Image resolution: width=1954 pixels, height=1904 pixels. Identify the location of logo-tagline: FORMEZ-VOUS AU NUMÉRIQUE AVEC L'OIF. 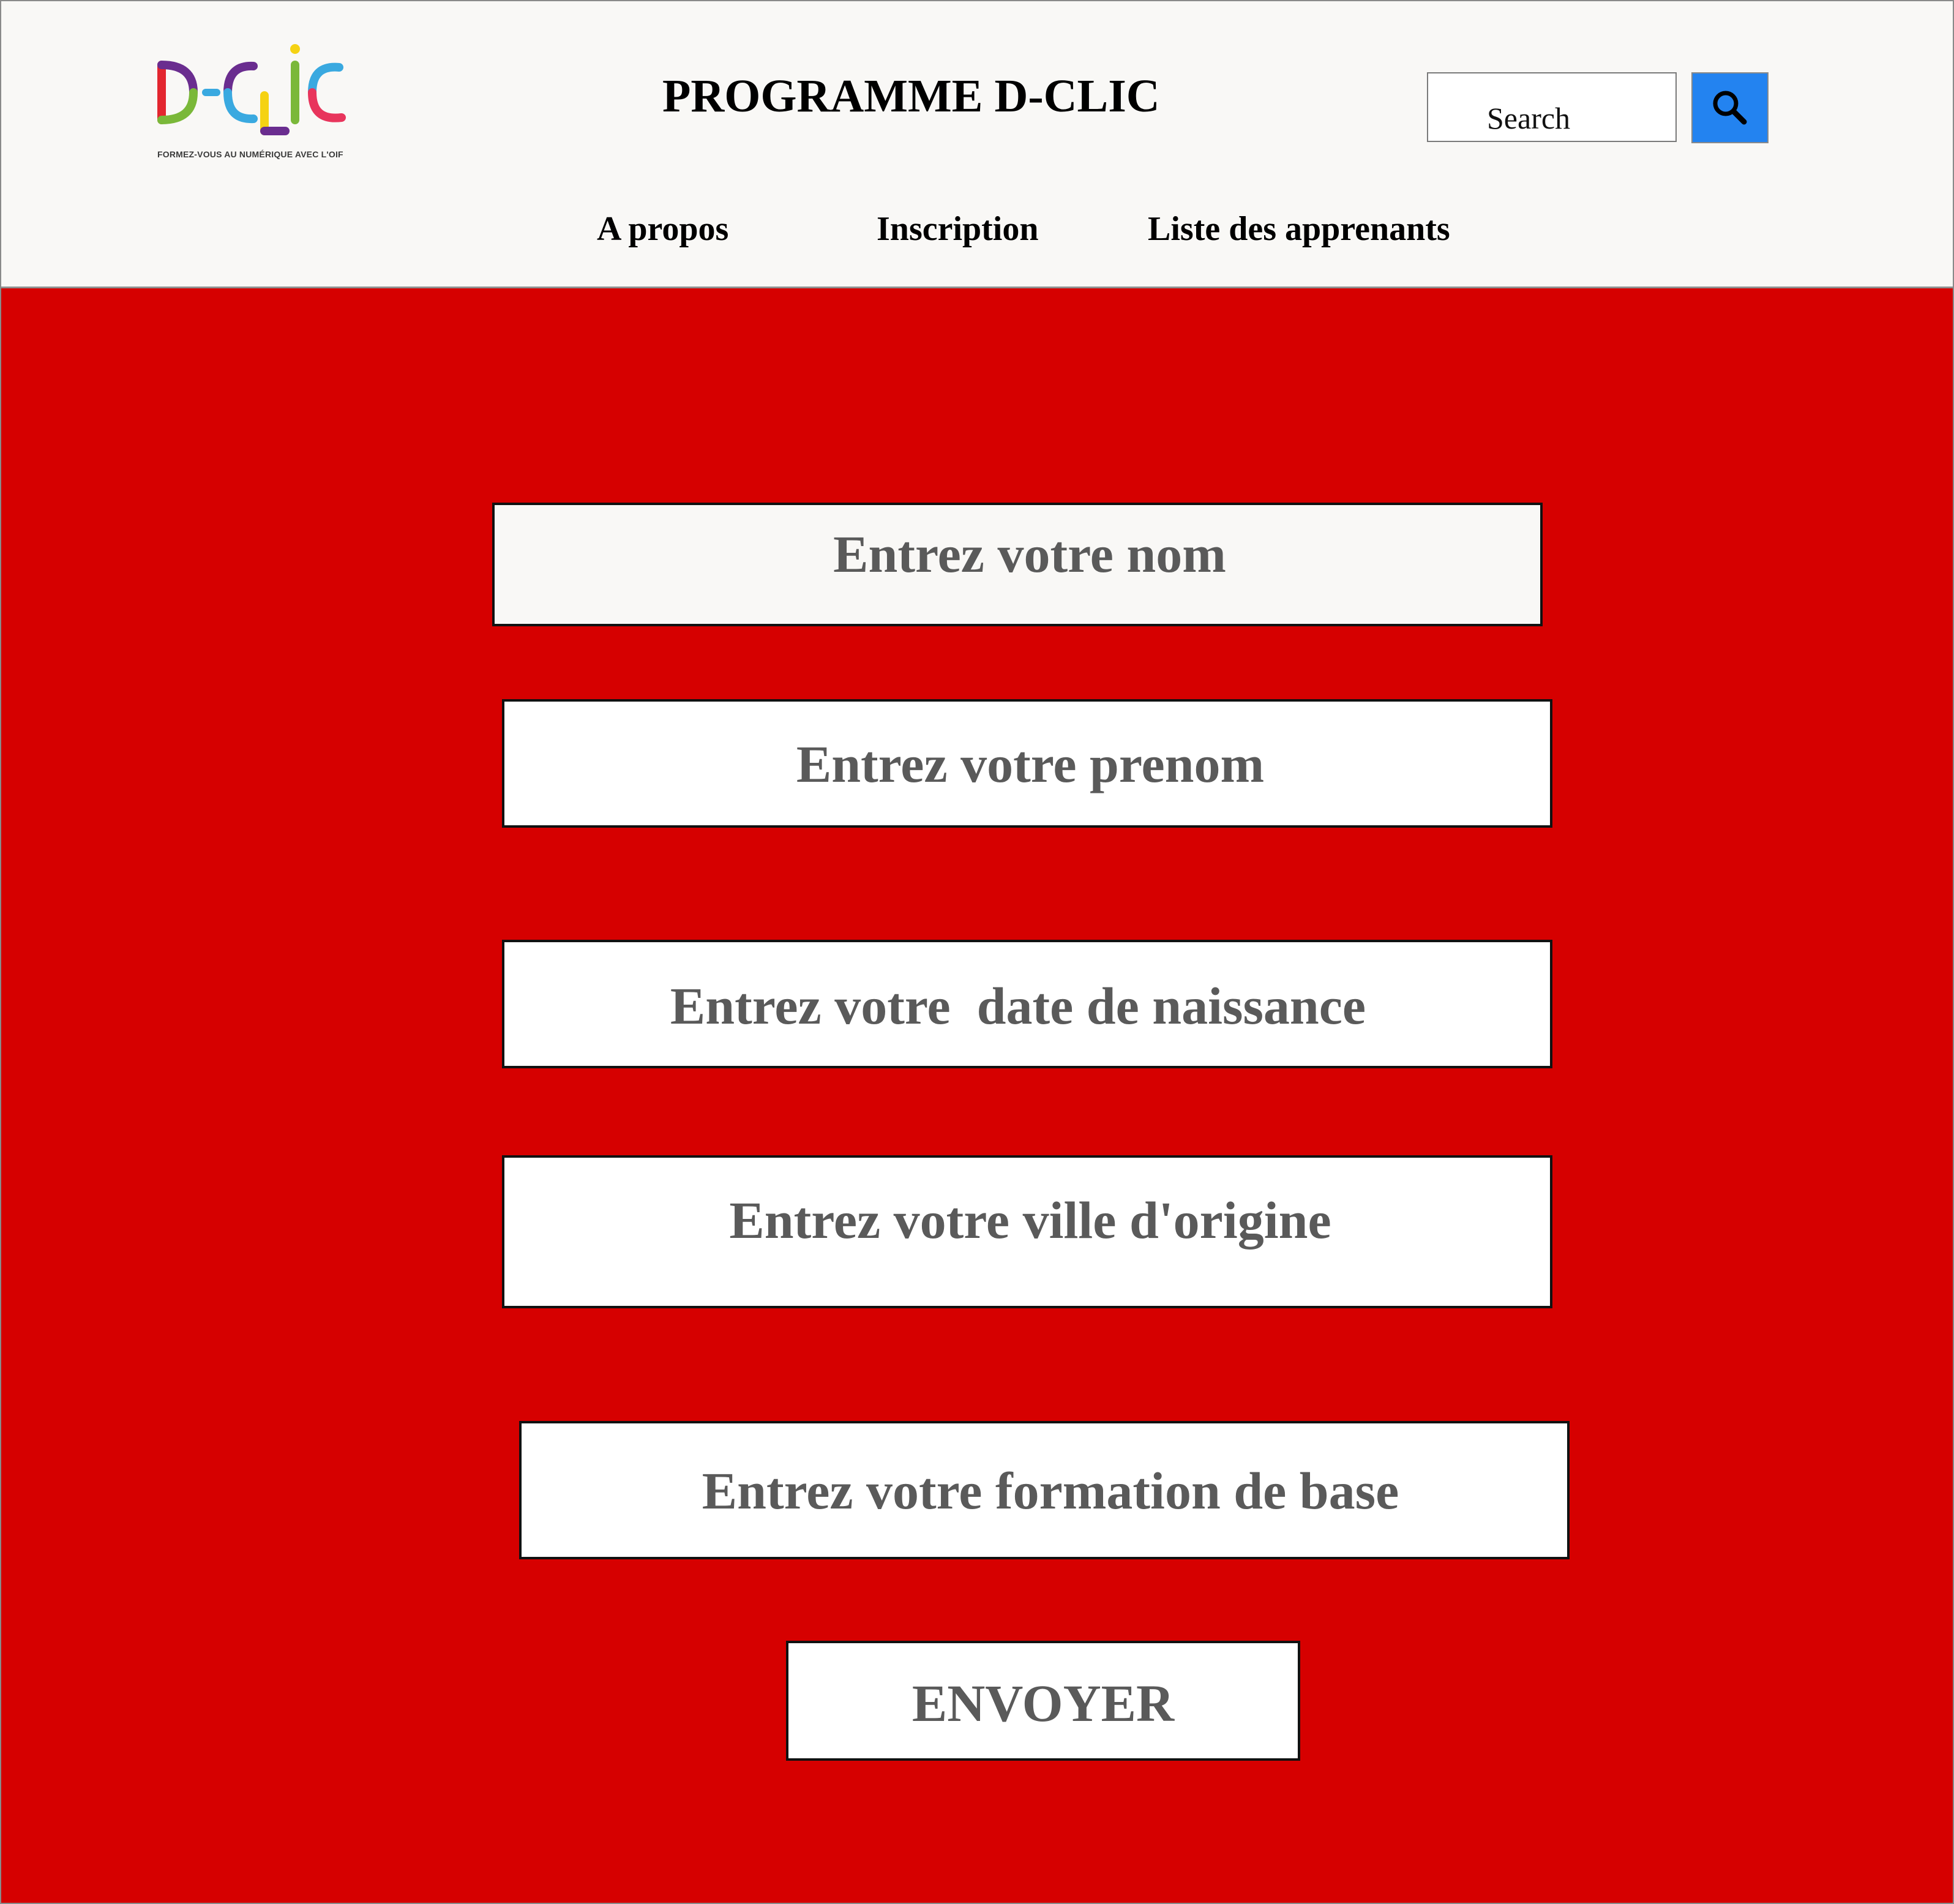
(250, 154).